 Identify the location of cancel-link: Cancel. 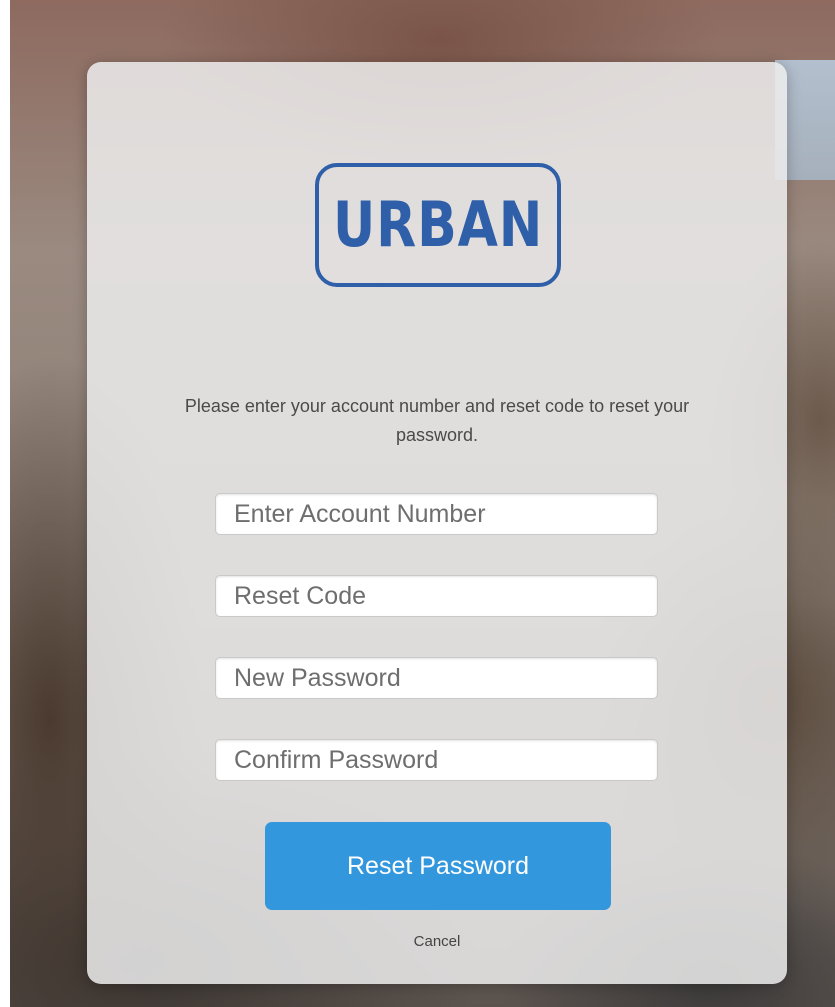
(437, 941).